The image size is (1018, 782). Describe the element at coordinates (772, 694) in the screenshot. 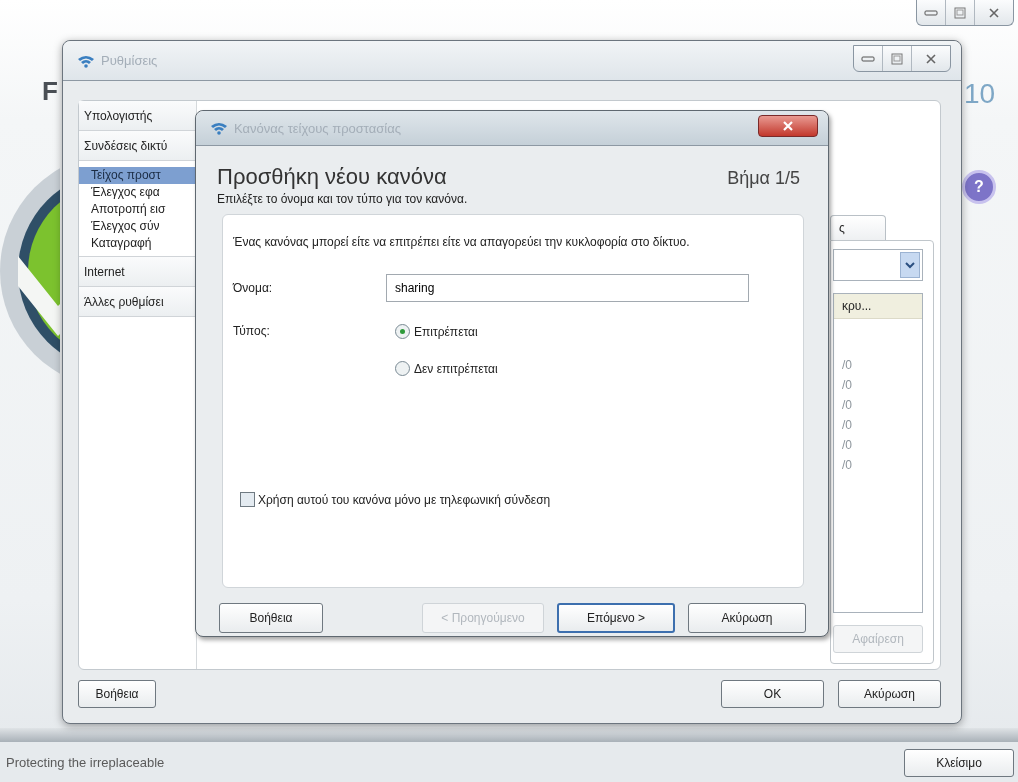

I see `dialog-button: OK` at that location.